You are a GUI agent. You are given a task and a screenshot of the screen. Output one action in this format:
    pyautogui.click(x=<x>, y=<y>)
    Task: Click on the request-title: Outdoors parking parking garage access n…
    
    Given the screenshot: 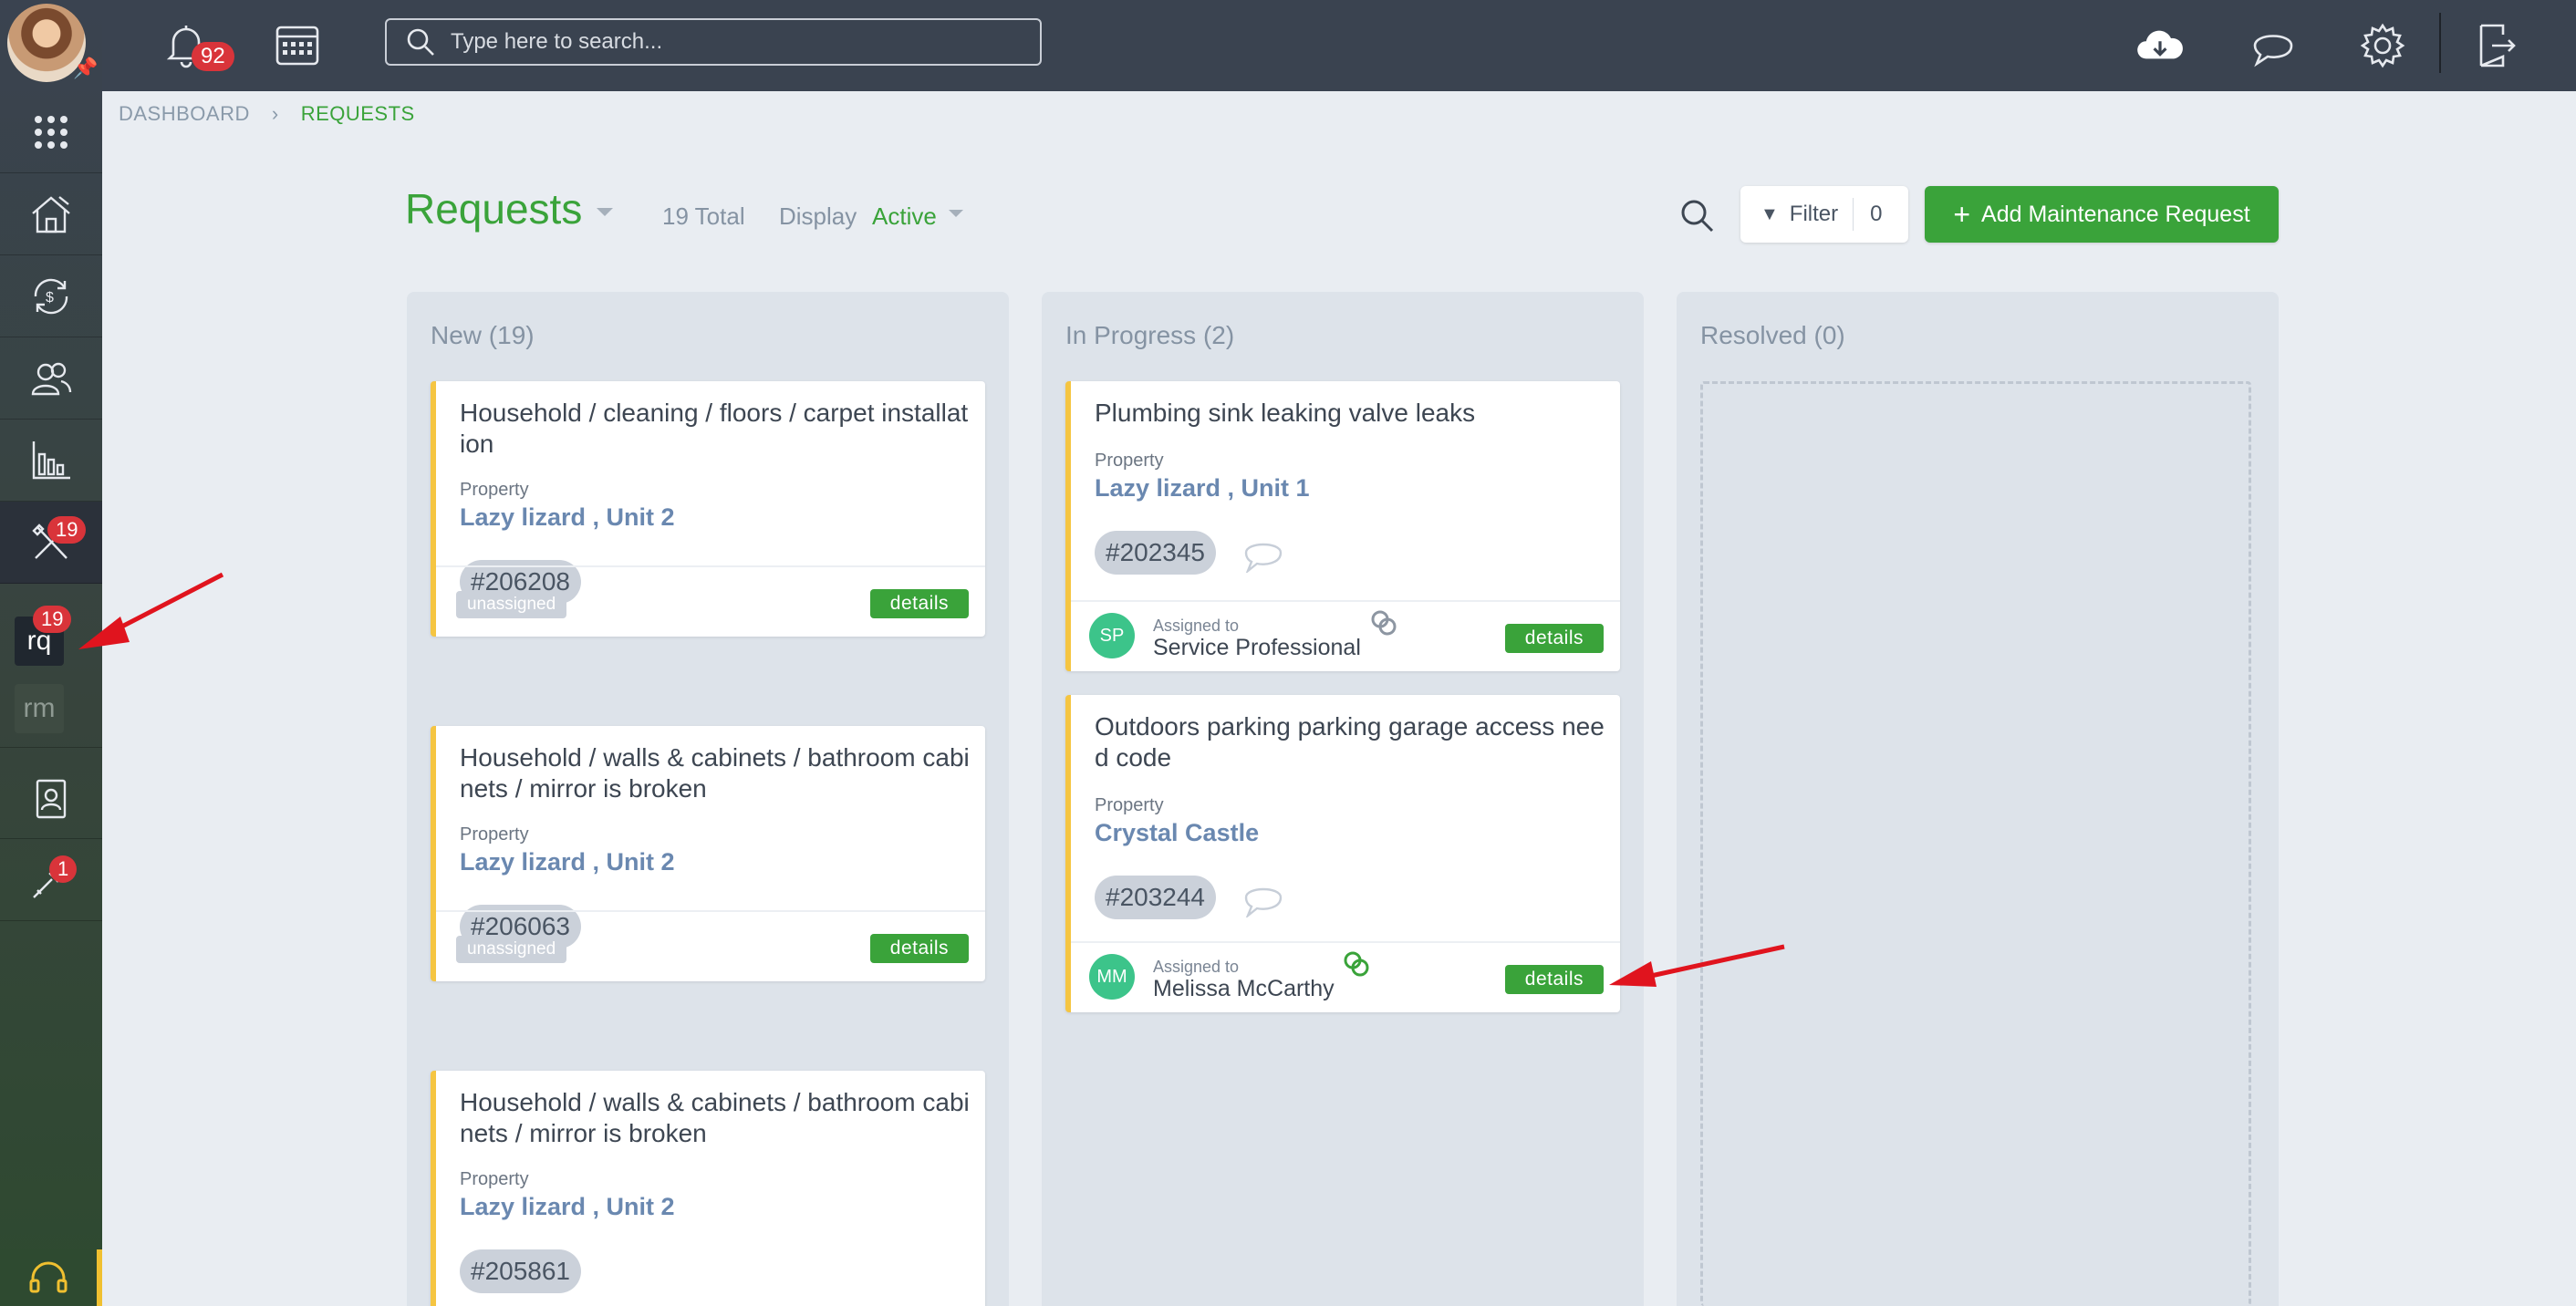 What is the action you would take?
    pyautogui.click(x=1350, y=742)
    